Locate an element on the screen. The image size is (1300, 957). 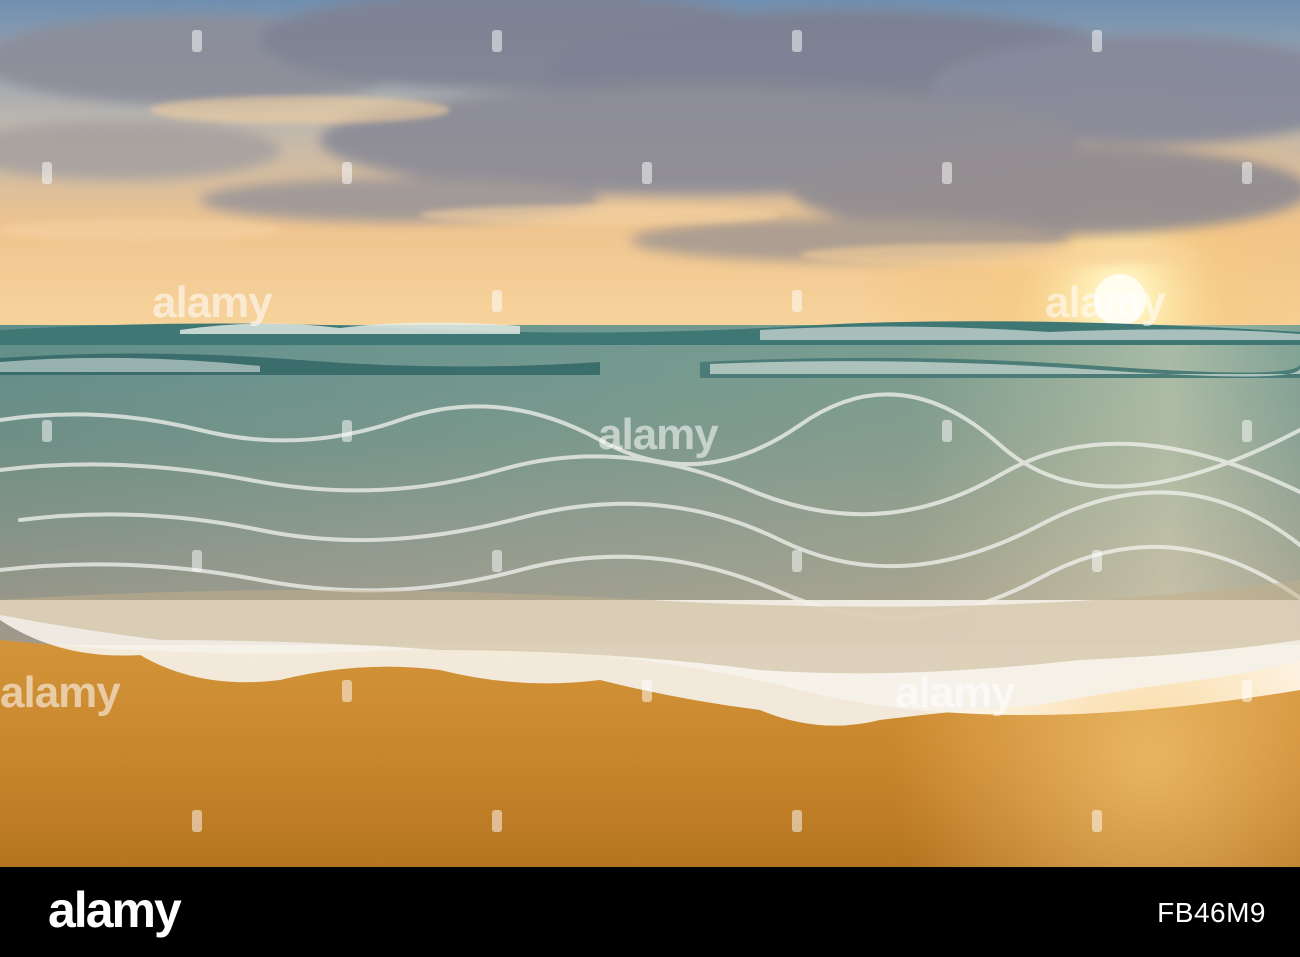
footer-bar: alamy FB46M9 is located at coordinates (650, 912).